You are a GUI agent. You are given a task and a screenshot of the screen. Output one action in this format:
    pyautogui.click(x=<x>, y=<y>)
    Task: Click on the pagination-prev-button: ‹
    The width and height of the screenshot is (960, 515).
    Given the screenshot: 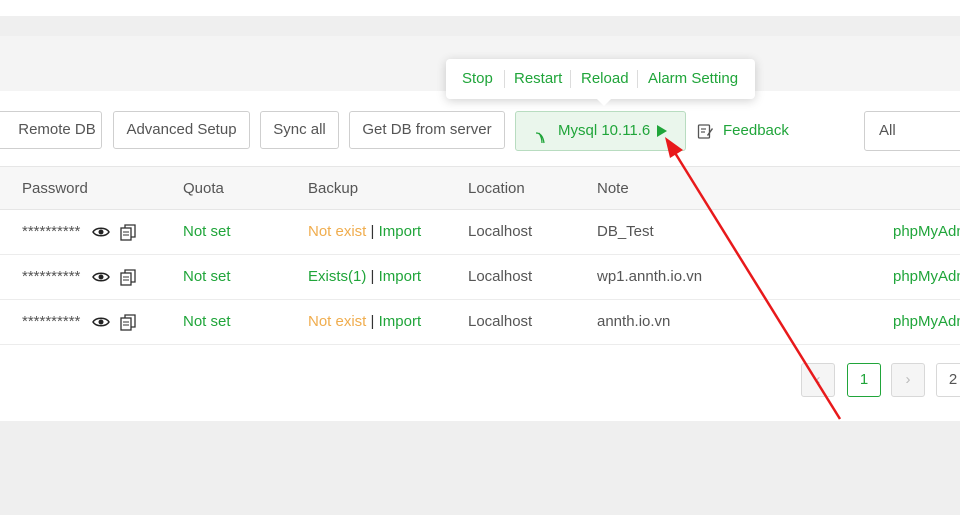 What is the action you would take?
    pyautogui.click(x=818, y=380)
    